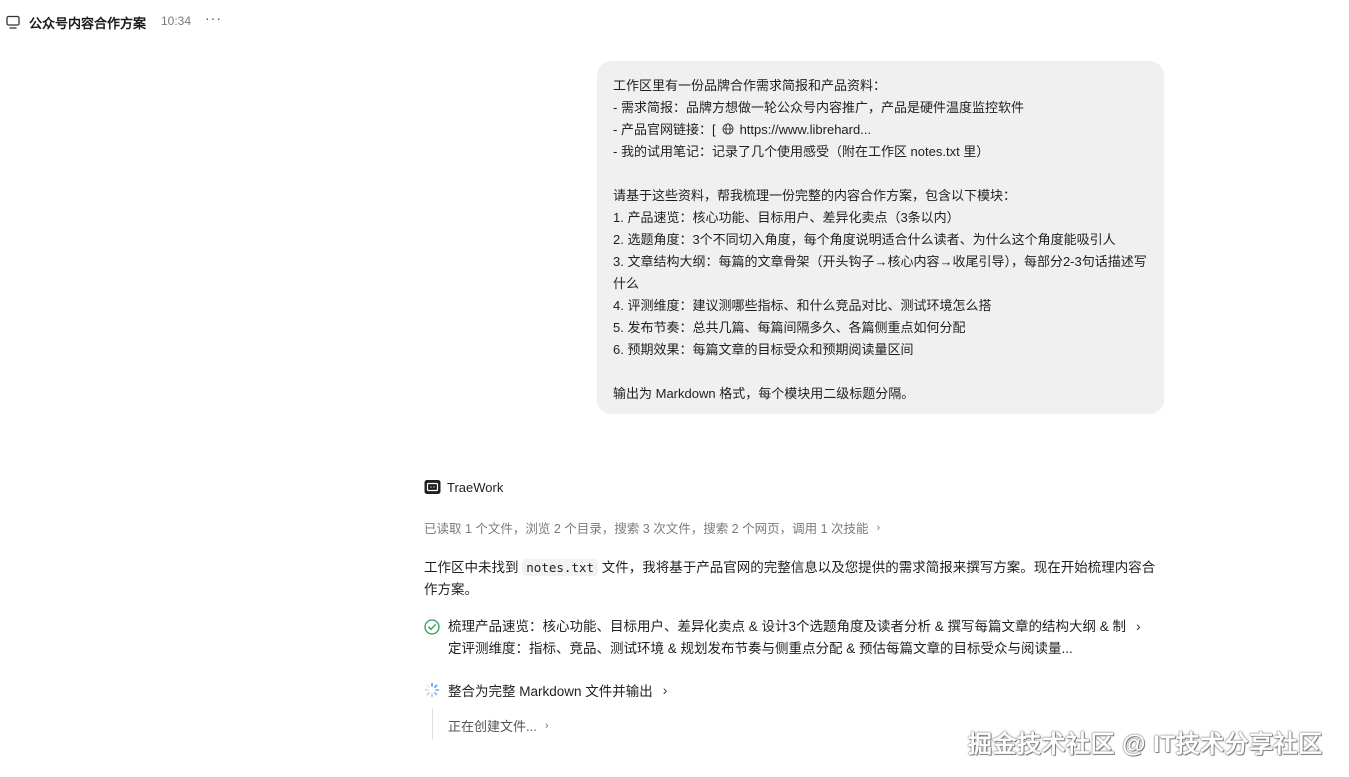  Describe the element at coordinates (801, 151) in the screenshot. I see `message-line: - 我的试用笔记：记录了几个使用感受（附在工作区 notes.txt 里）` at that location.